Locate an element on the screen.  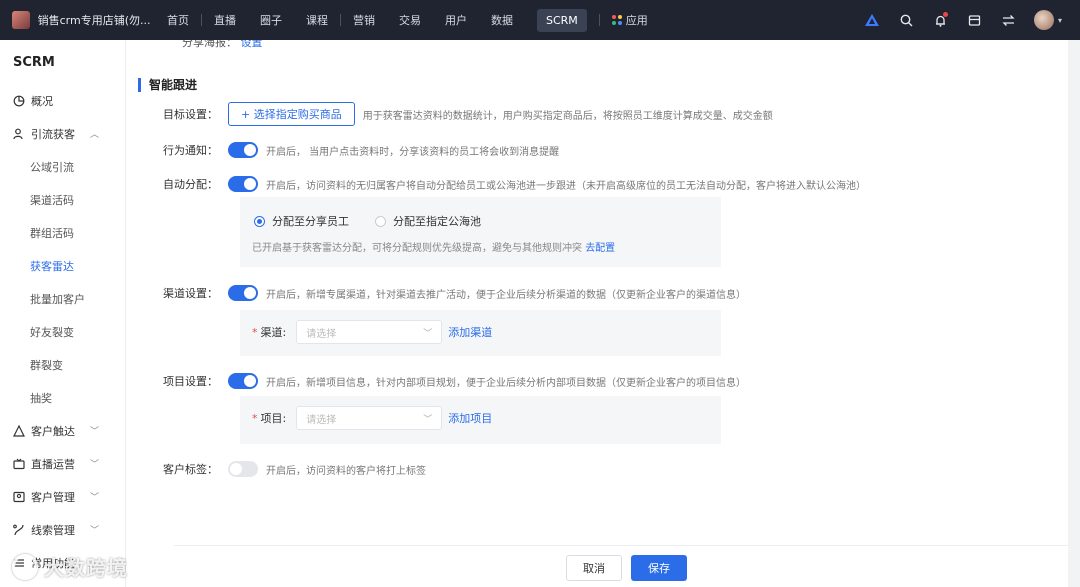
nav-users: 用户 is located at coordinates (456, 20).